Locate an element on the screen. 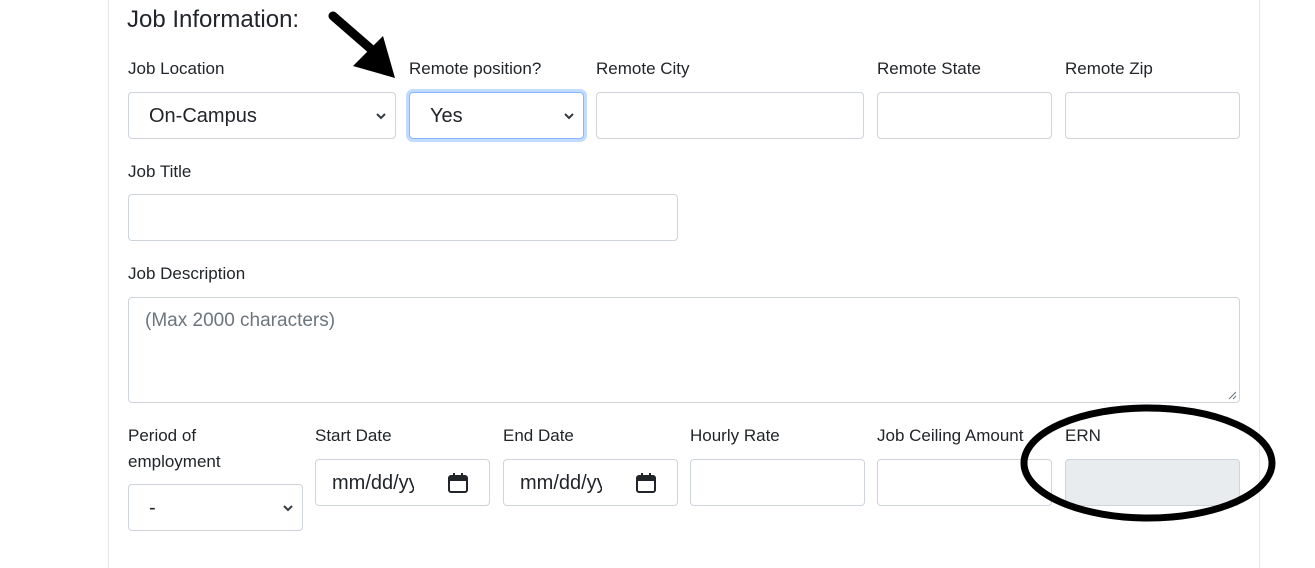  job-title-input is located at coordinates (403, 217).